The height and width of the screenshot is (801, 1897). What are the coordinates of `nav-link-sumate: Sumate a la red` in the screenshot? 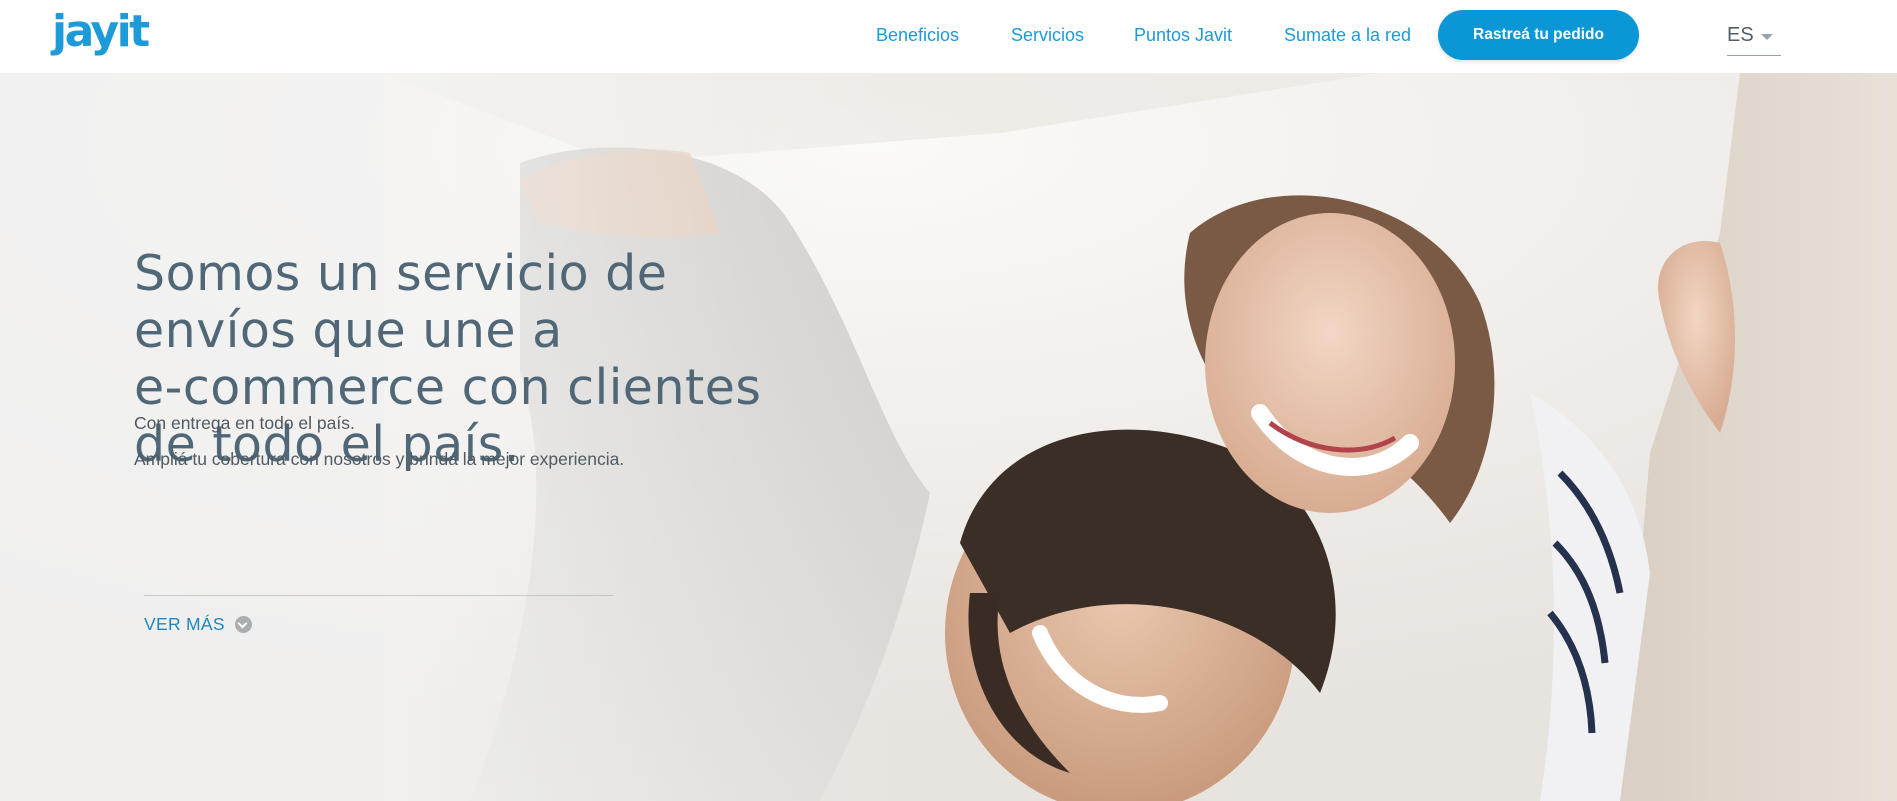 It's located at (1347, 35).